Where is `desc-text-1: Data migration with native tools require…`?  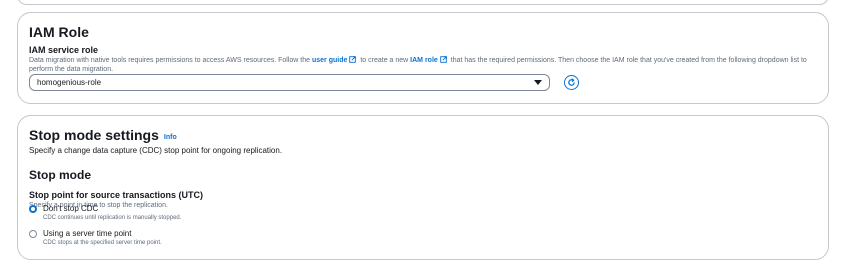
desc-text-1: Data migration with native tools require… is located at coordinates (170, 60).